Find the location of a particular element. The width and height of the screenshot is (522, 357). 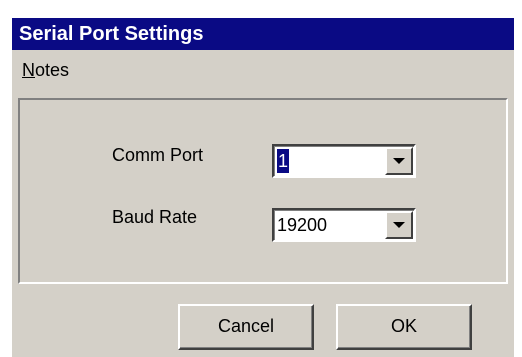

menu-bar: Notes is located at coordinates (263, 68).